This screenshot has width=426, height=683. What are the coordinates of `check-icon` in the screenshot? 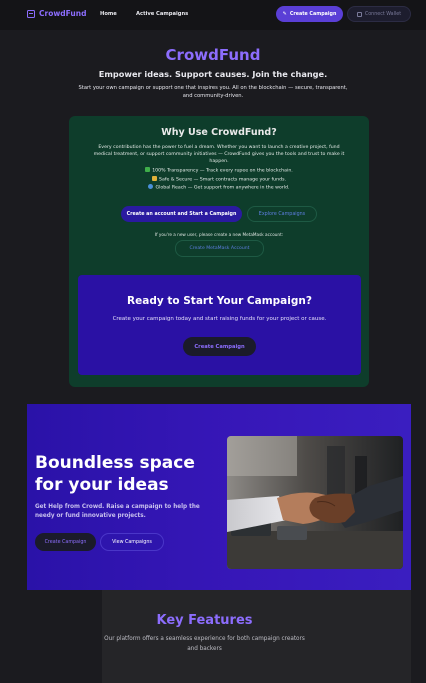 It's located at (148, 169).